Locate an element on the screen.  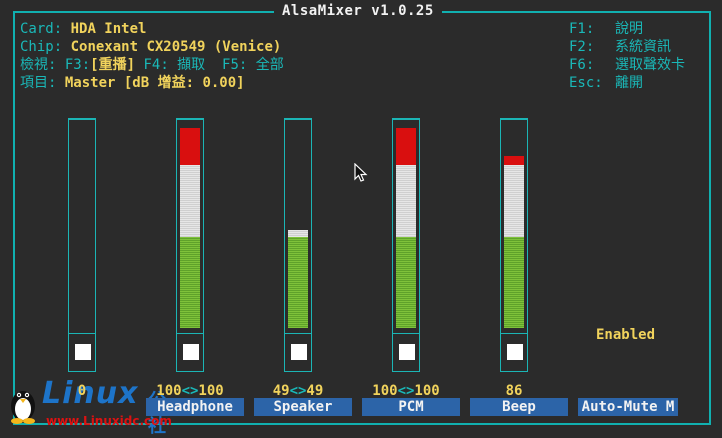
key-f6-label: 選取聲效卡 is located at coordinates (650, 65).